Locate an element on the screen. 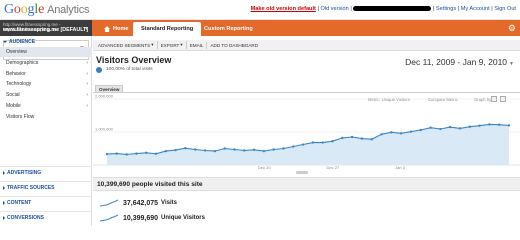 The width and height of the screenshot is (520, 240). sidebar-item-label: Behavior is located at coordinates (16, 73).